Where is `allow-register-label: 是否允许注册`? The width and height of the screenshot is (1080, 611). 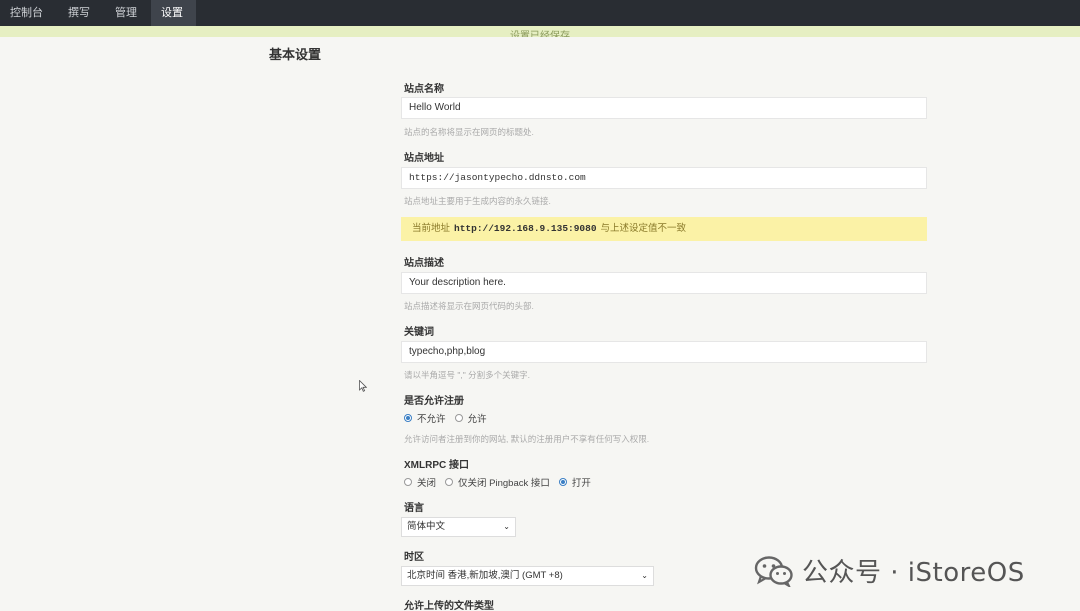 allow-register-label: 是否允许注册 is located at coordinates (434, 401).